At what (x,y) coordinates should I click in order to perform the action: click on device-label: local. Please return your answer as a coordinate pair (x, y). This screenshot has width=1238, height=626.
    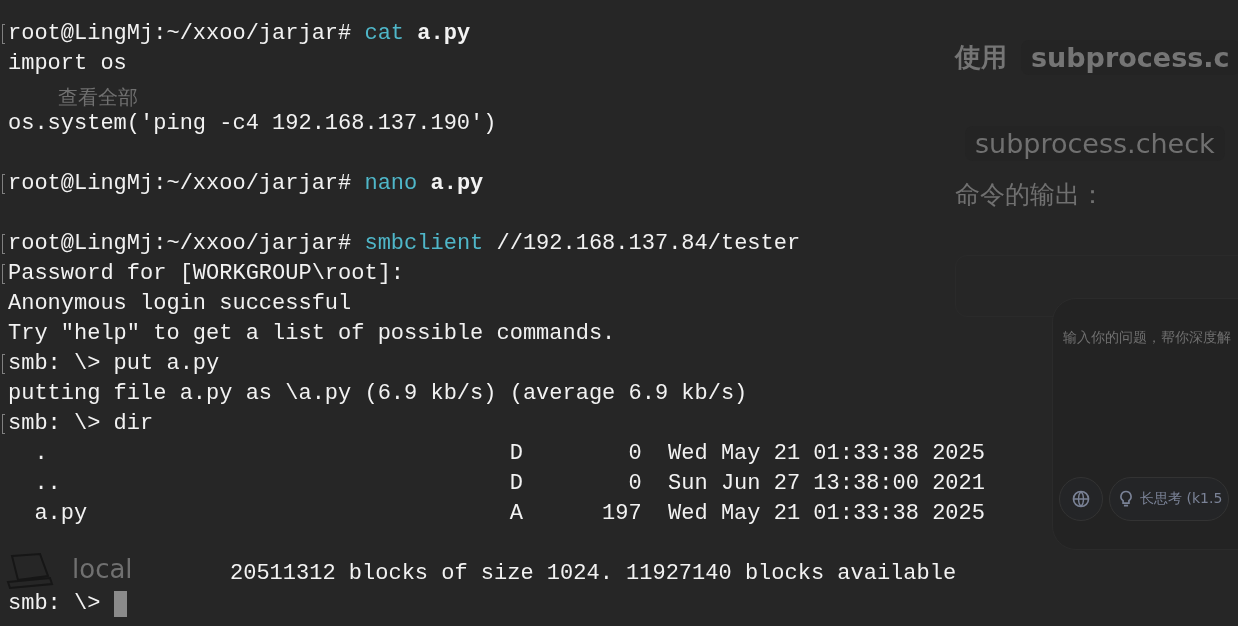
    Looking at the image, I should click on (102, 569).